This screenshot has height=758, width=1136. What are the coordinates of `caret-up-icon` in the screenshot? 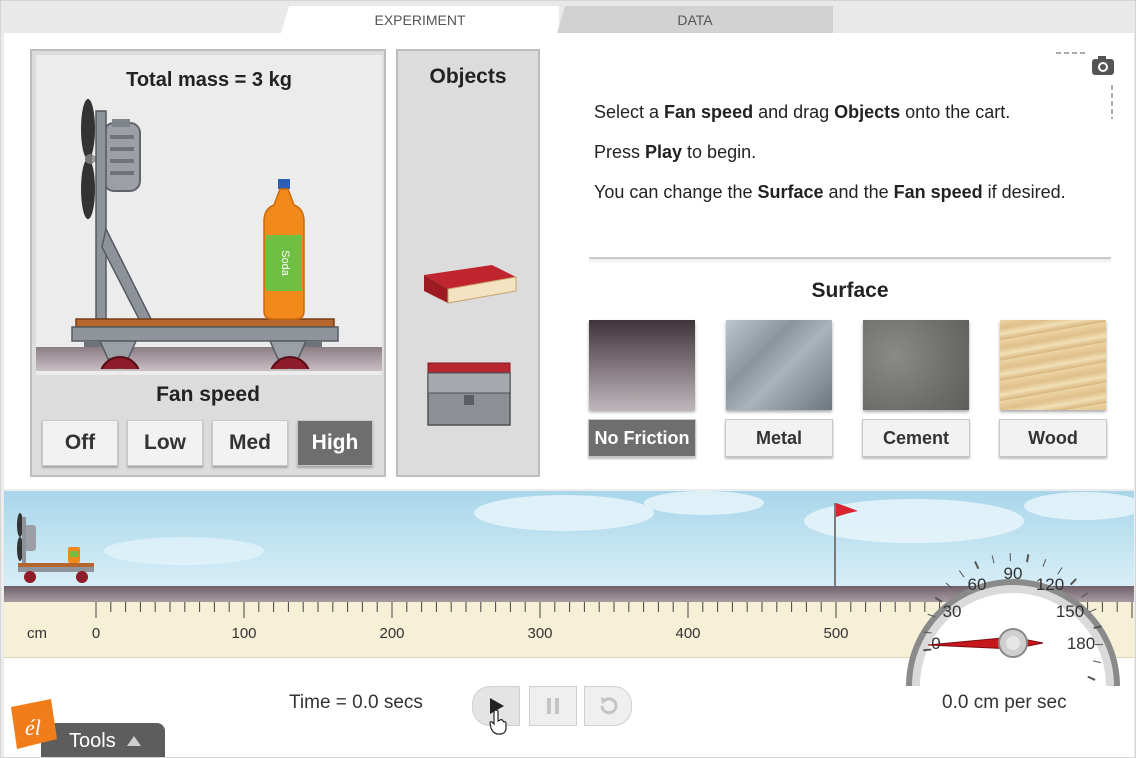 It's located at (133, 741).